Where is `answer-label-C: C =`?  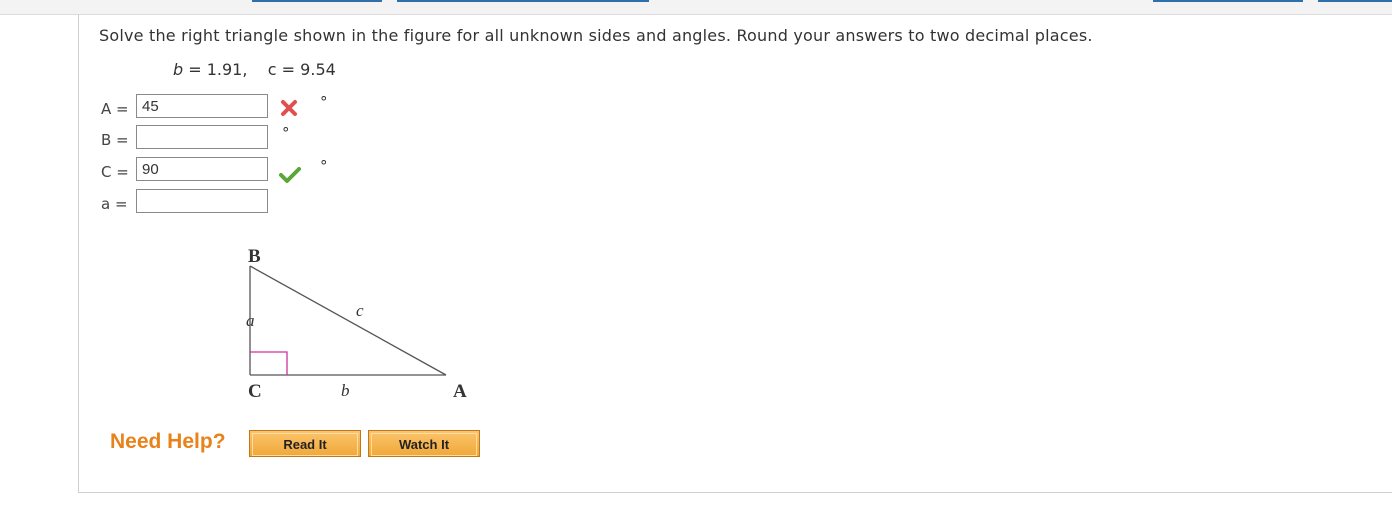 answer-label-C: C = is located at coordinates (115, 172).